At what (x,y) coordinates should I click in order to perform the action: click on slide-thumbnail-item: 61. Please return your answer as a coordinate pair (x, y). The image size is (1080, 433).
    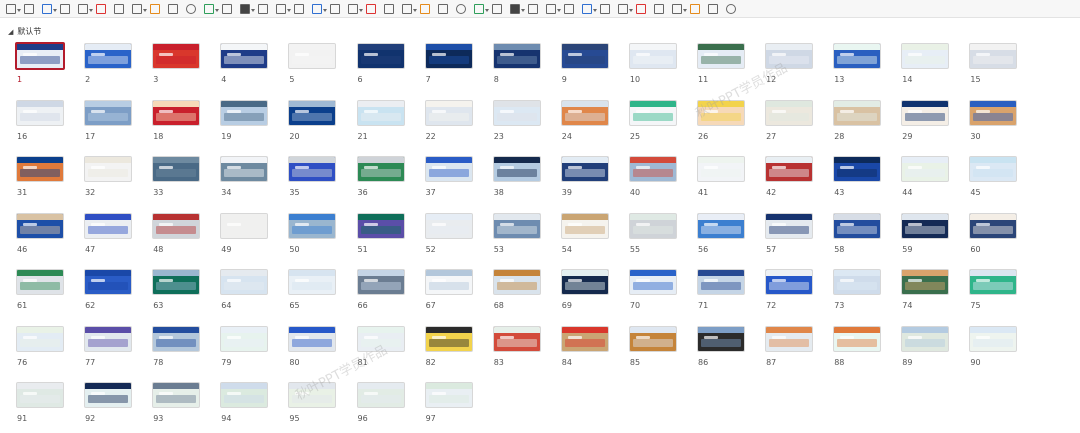
    Looking at the image, I should click on (41, 290).